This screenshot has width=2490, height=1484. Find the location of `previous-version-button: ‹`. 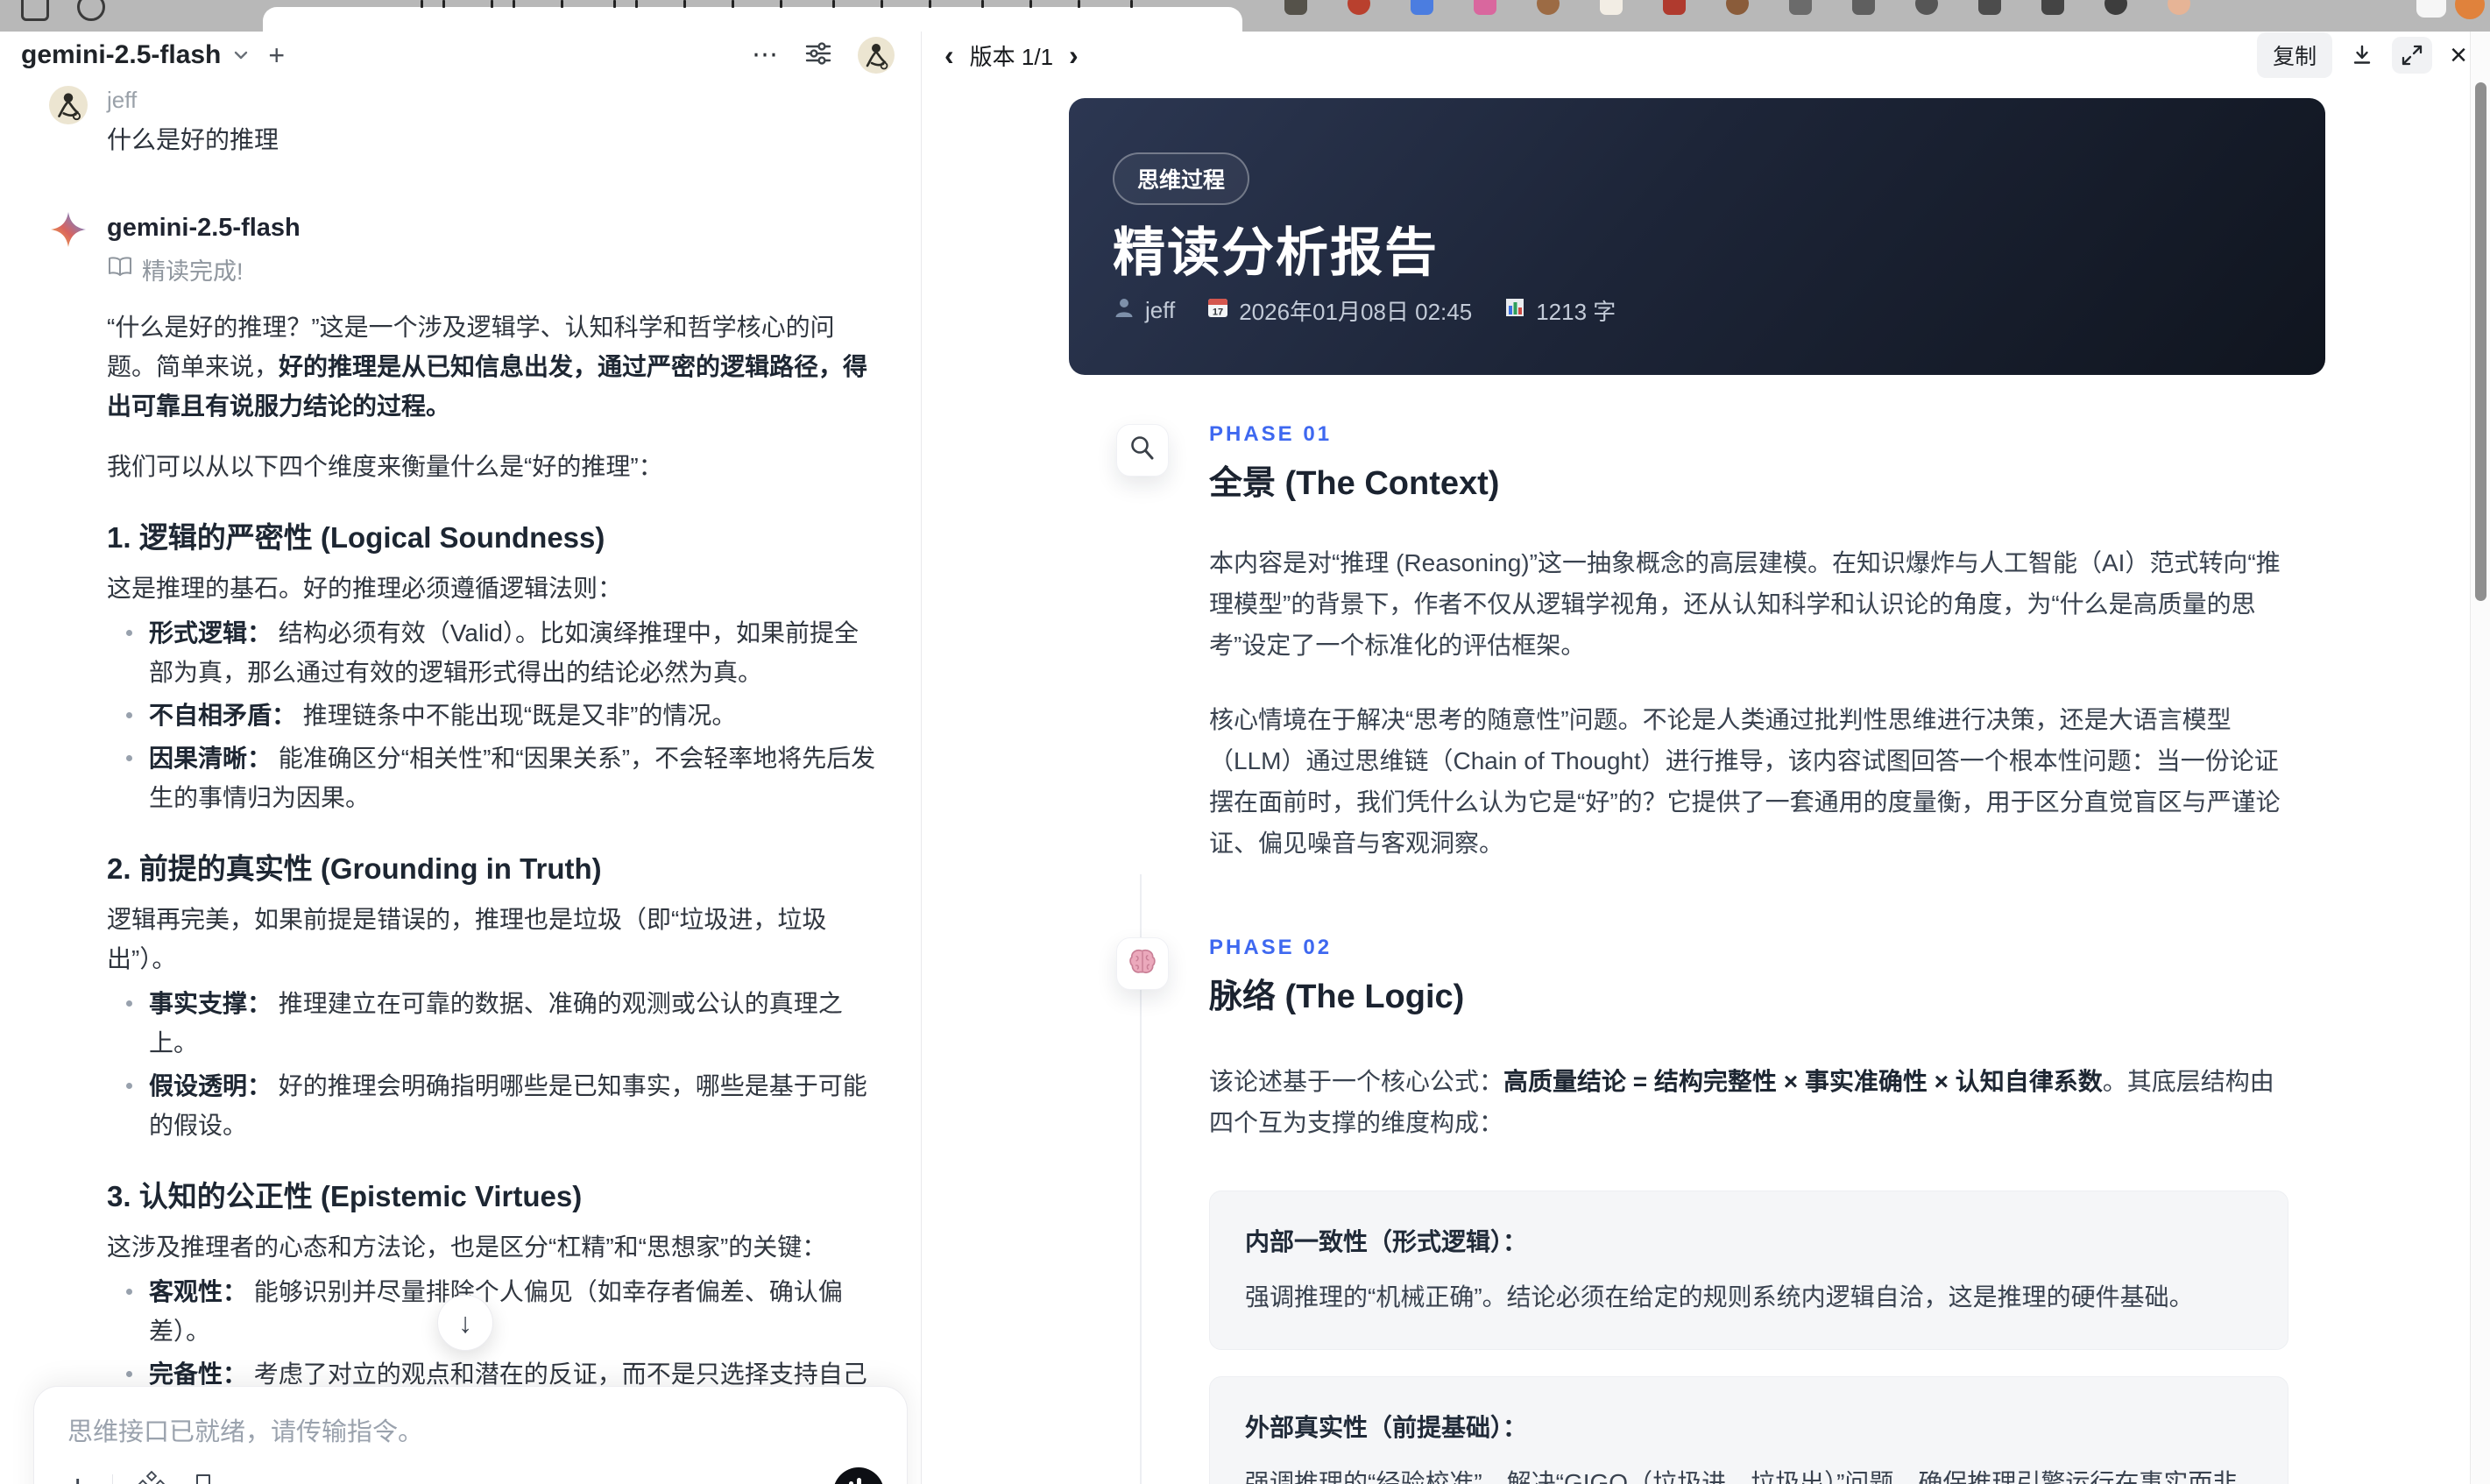

previous-version-button: ‹ is located at coordinates (949, 55).